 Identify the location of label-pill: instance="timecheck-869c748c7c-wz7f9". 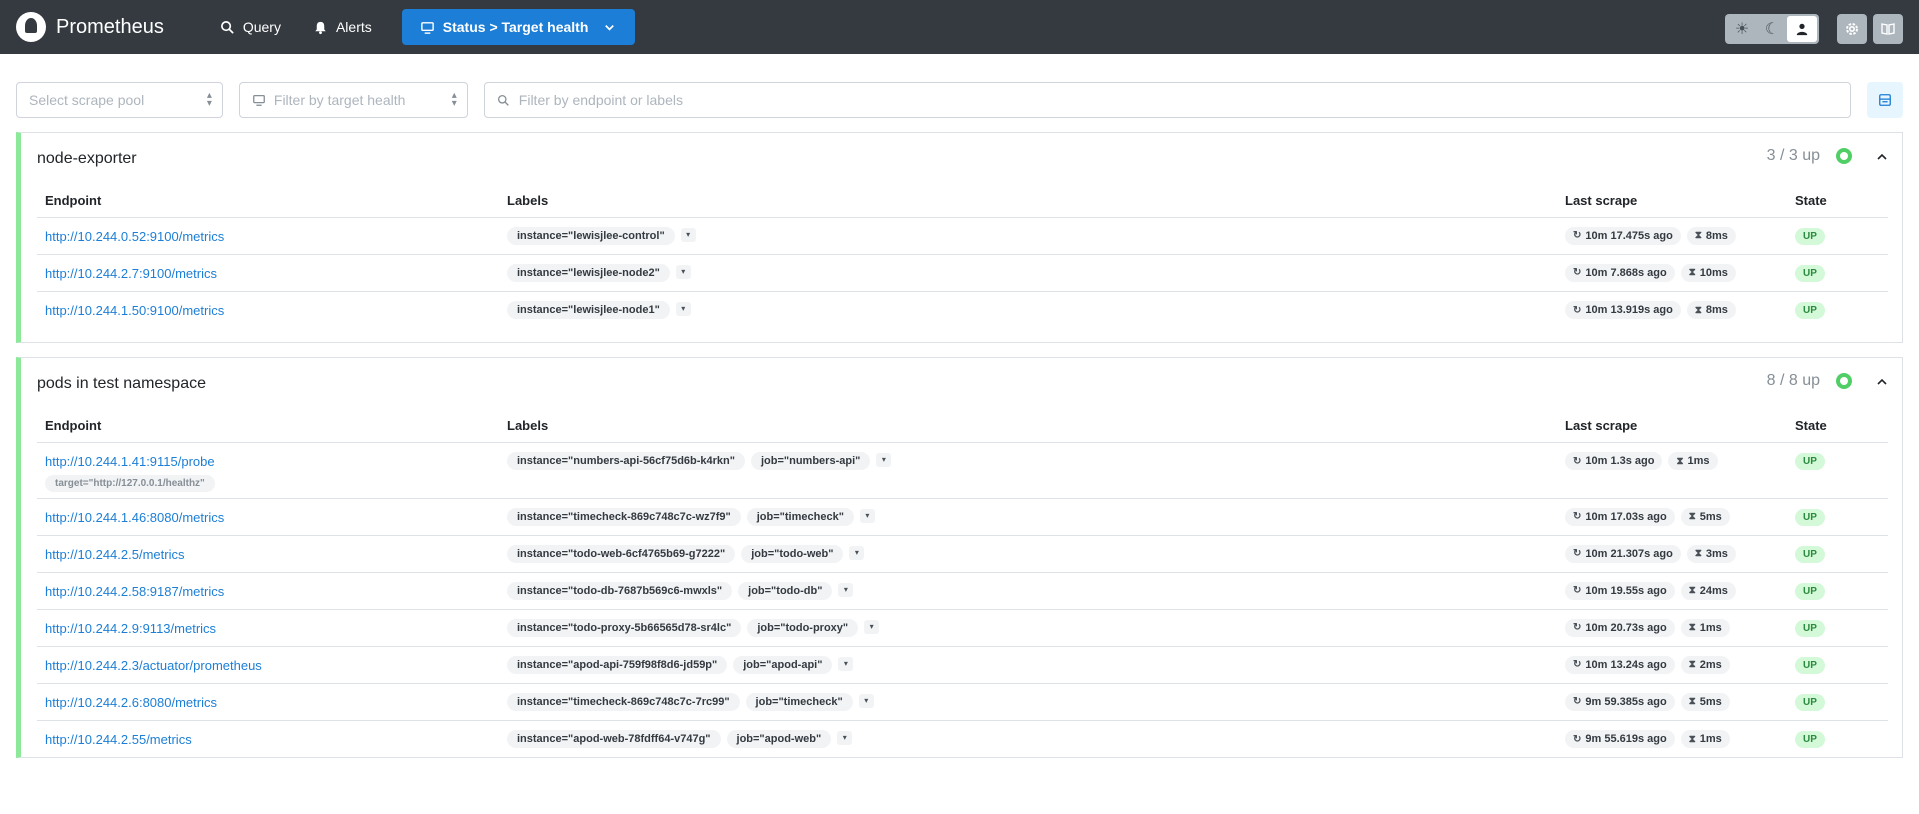
(624, 516).